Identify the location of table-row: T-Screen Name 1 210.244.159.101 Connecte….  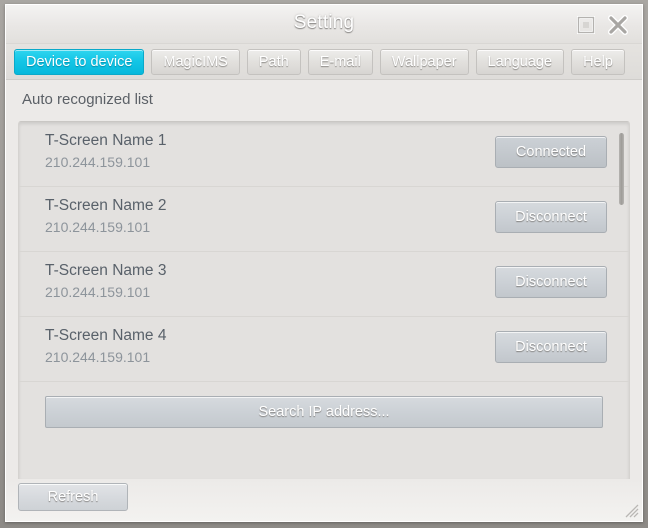
(324, 154).